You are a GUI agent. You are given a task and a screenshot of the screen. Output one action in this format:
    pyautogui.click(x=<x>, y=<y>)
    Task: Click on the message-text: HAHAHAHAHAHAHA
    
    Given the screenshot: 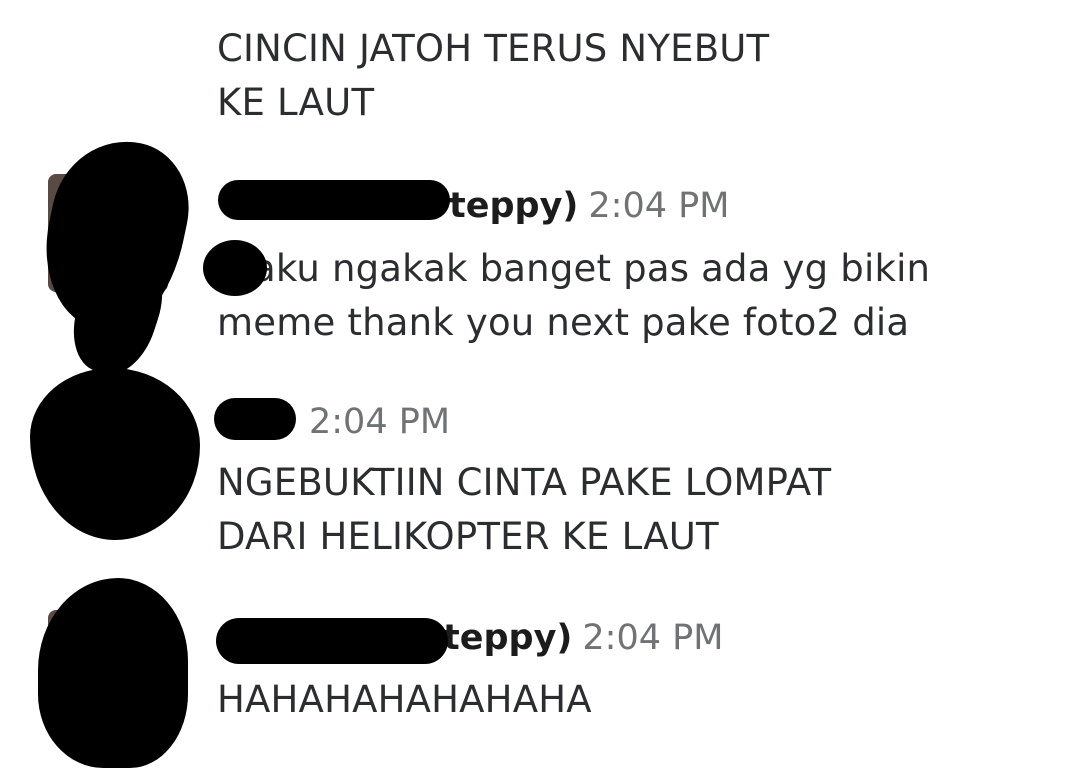 What is the action you would take?
    pyautogui.click(x=404, y=700)
    